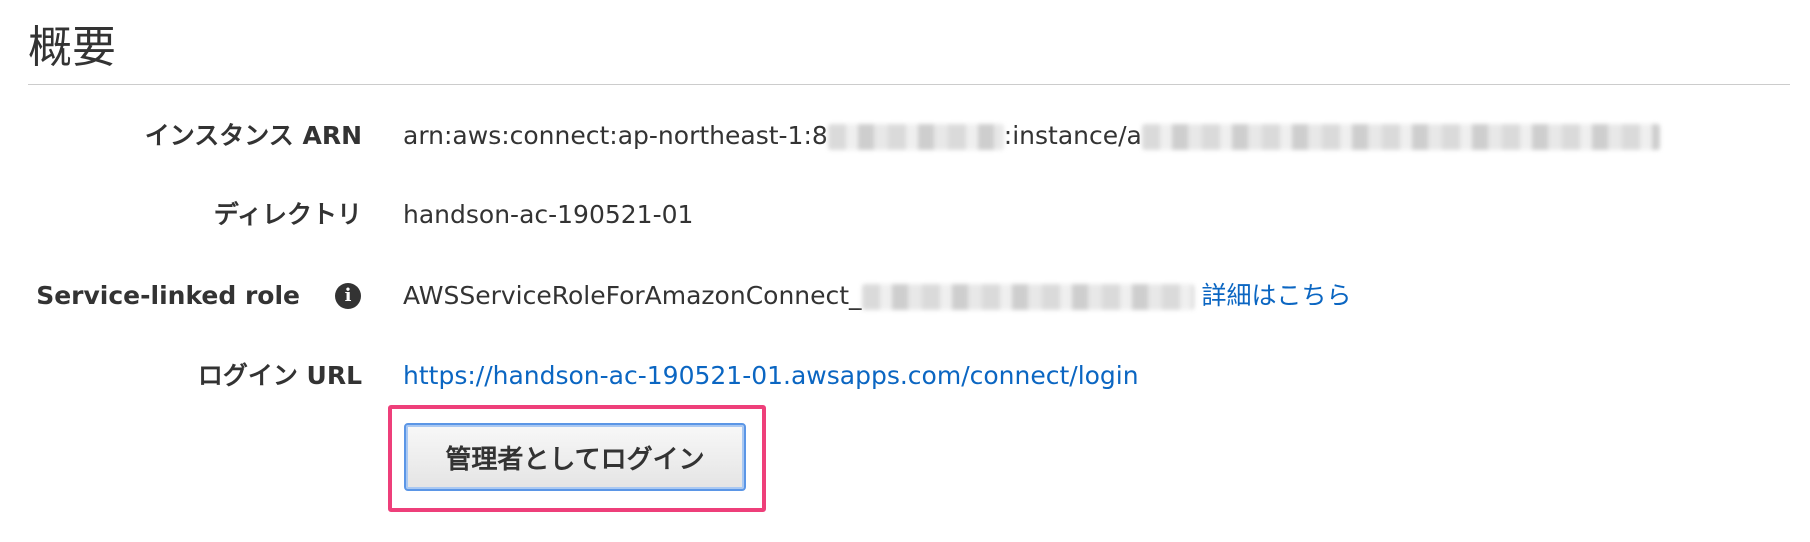 This screenshot has height=542, width=1810. What do you see at coordinates (1072, 135) in the screenshot?
I see `instance-arn-middle: :instance/a` at bounding box center [1072, 135].